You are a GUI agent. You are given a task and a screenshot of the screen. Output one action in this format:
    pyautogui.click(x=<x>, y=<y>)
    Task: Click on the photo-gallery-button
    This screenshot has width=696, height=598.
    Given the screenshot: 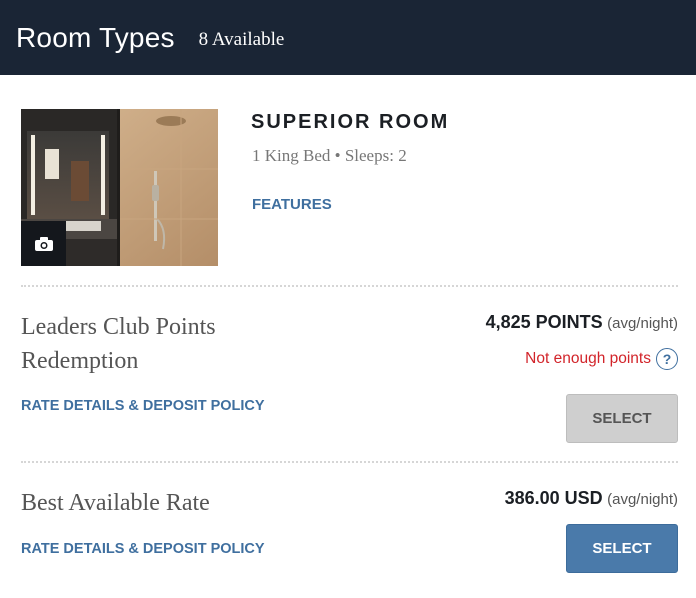 What is the action you would take?
    pyautogui.click(x=43, y=243)
    